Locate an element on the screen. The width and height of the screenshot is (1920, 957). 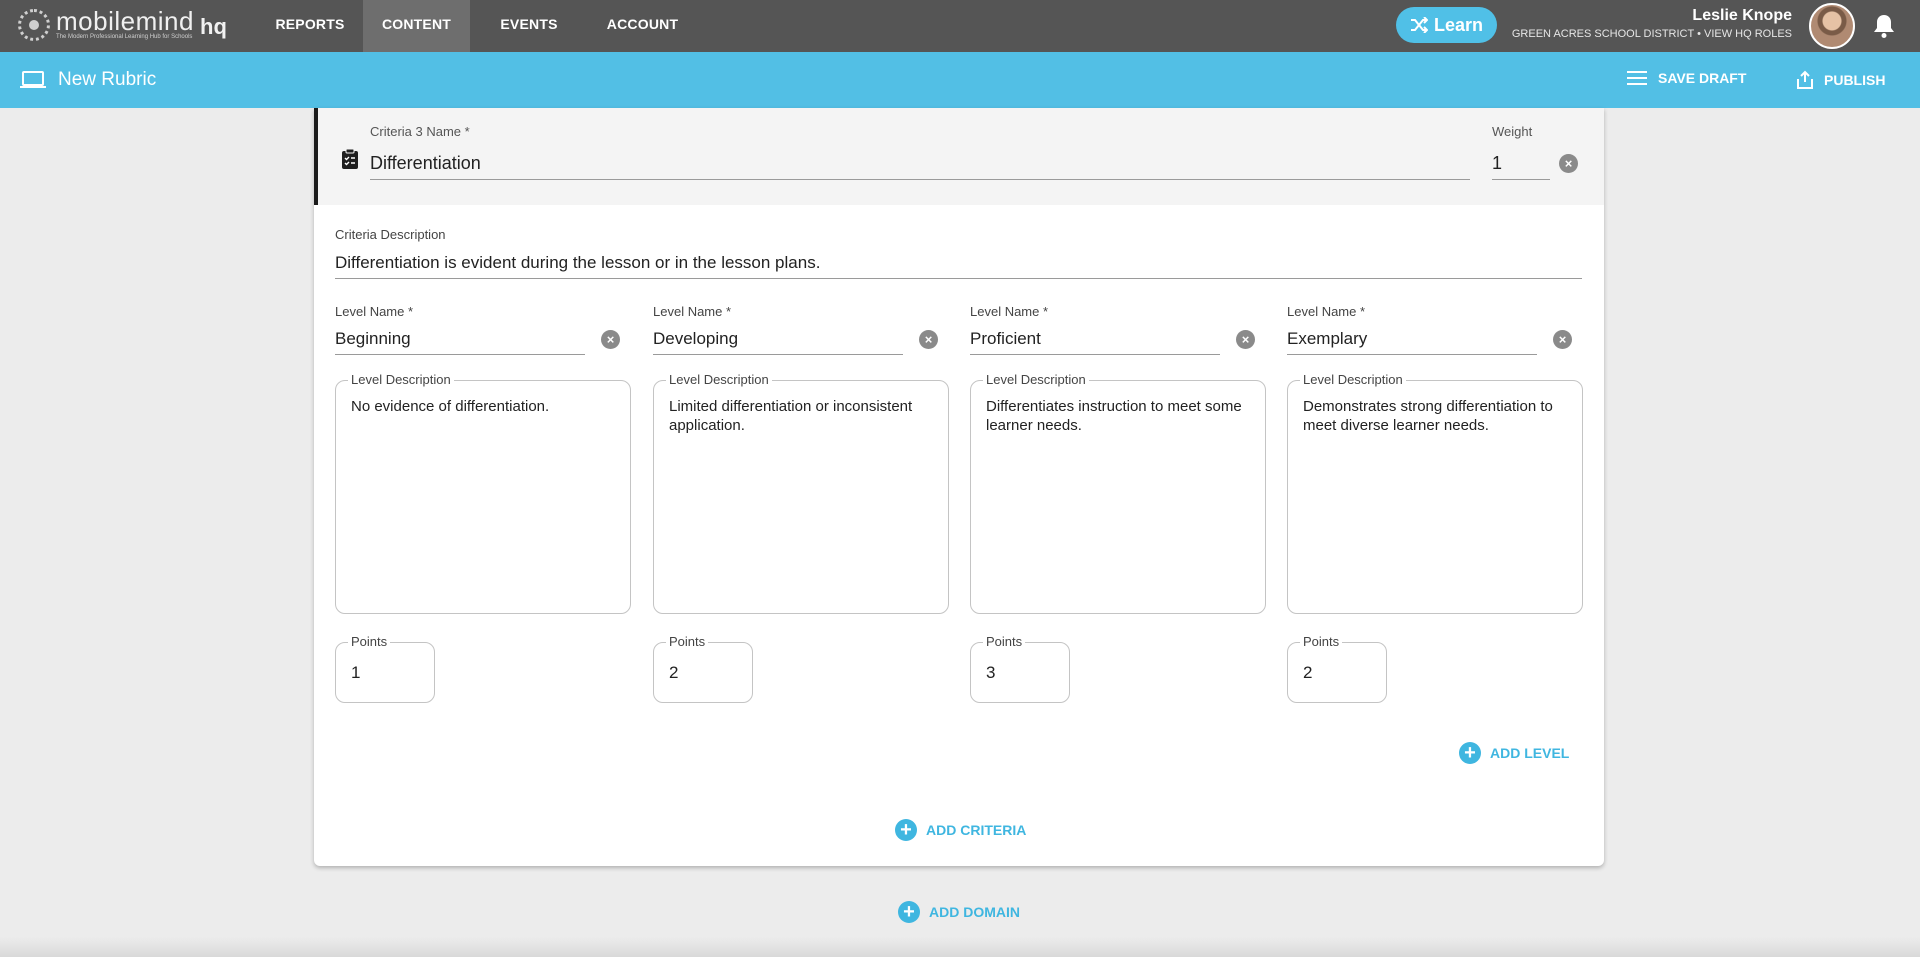
save-draft-label: SAVE DRAFT is located at coordinates (1702, 78).